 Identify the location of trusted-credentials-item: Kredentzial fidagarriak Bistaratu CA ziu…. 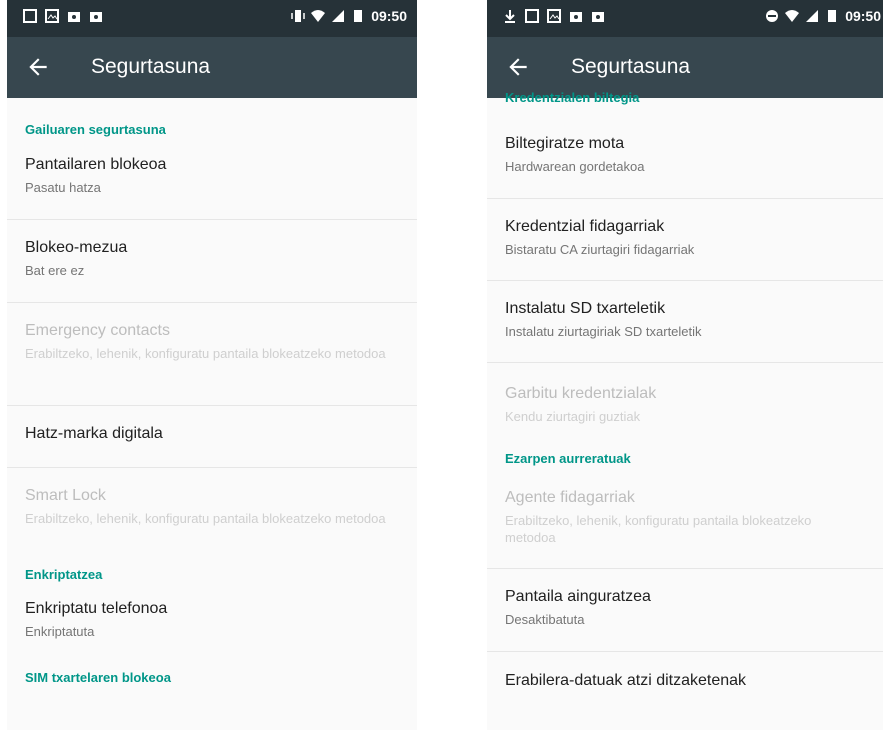
(685, 249).